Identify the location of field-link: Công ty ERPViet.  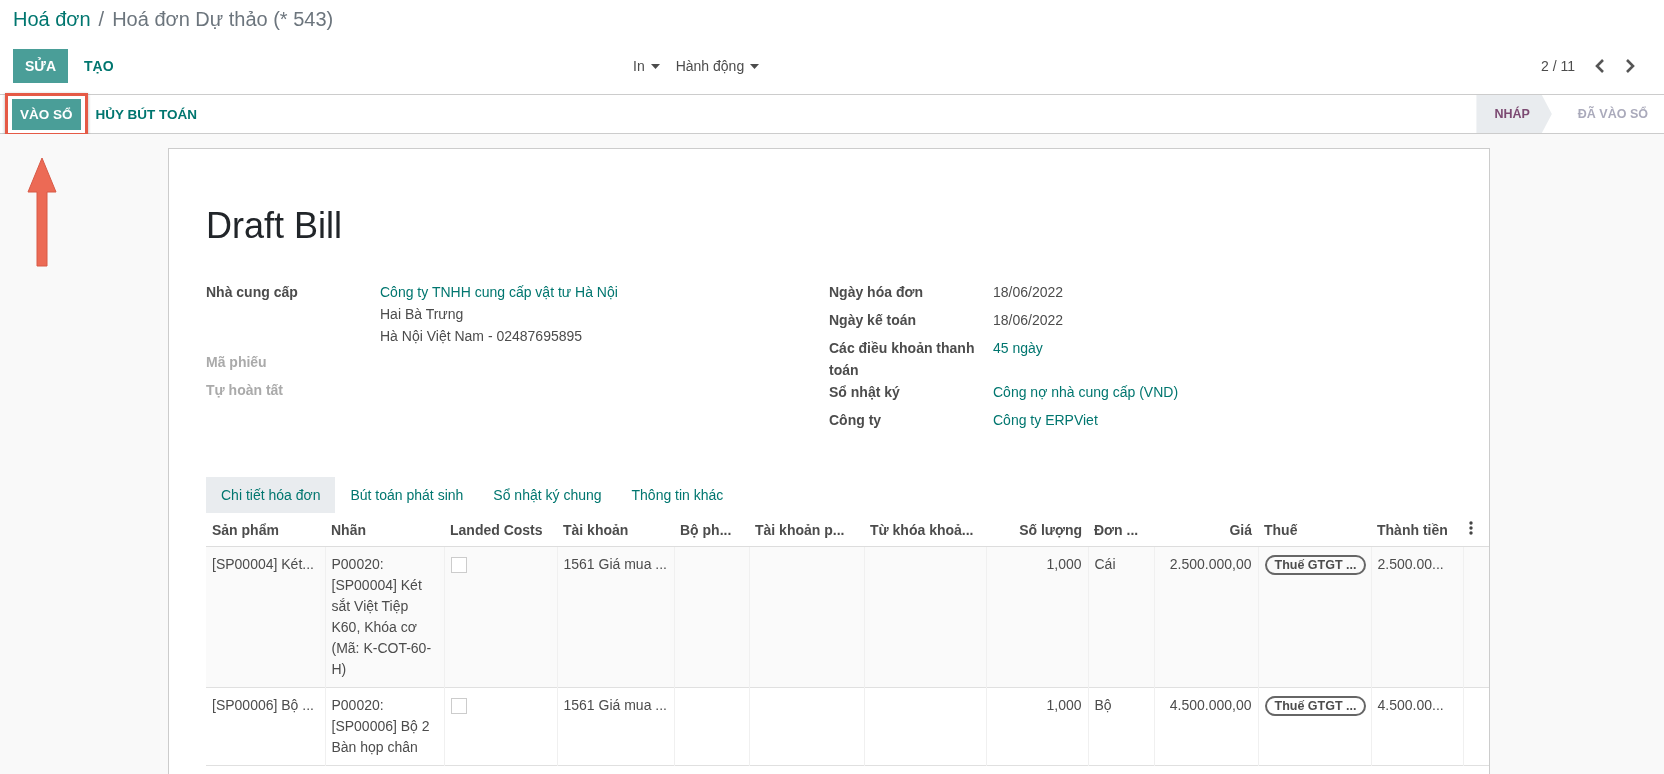
(1045, 423).